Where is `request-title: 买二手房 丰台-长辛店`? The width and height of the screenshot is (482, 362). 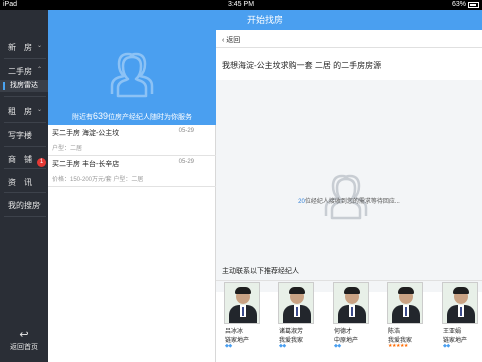
request-title: 买二手房 丰台-长辛店 is located at coordinates (86, 164).